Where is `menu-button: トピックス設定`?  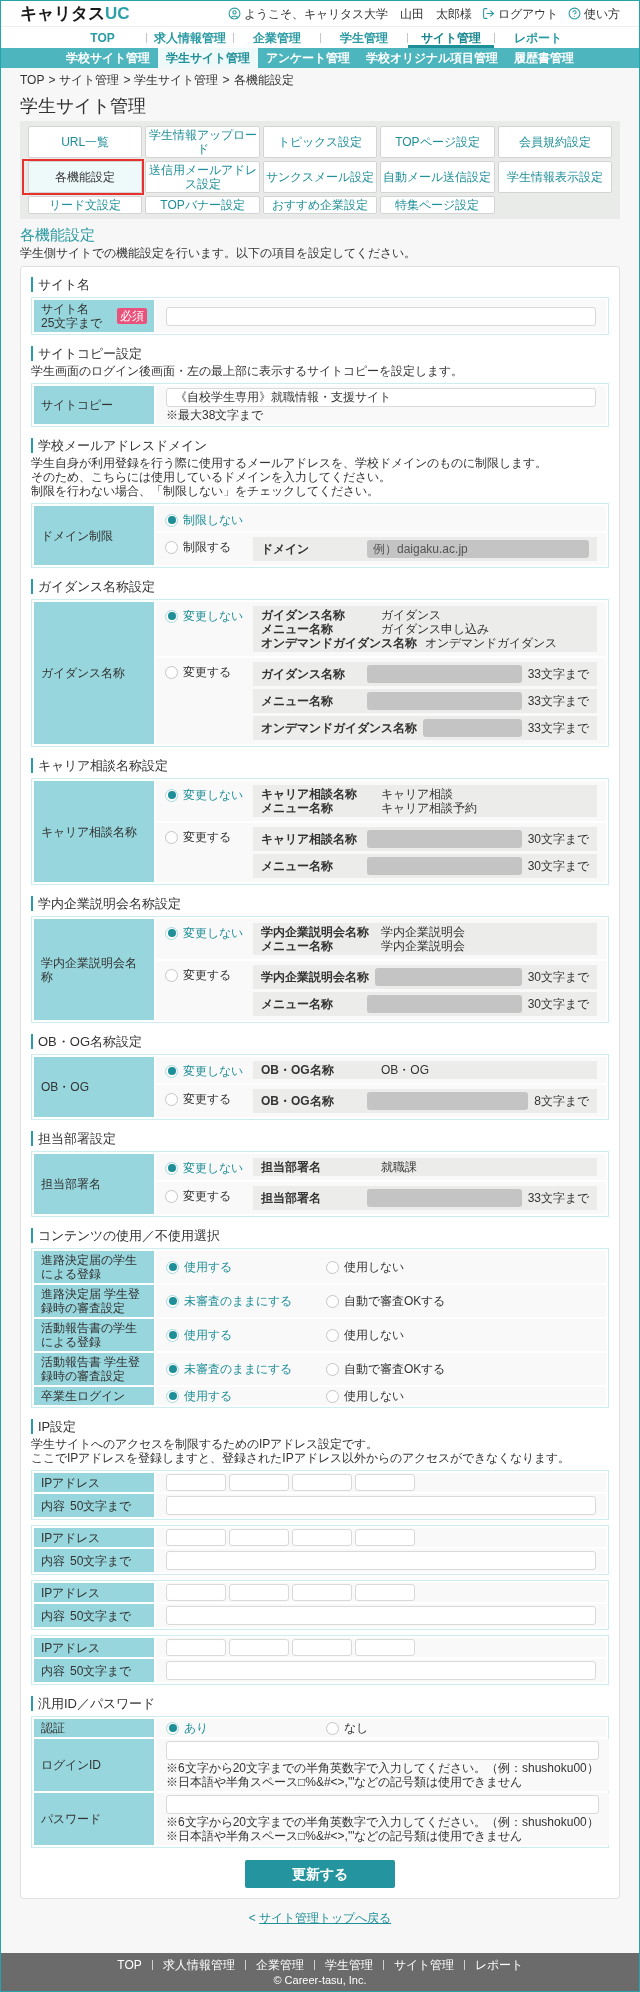 menu-button: トピックス設定 is located at coordinates (320, 142).